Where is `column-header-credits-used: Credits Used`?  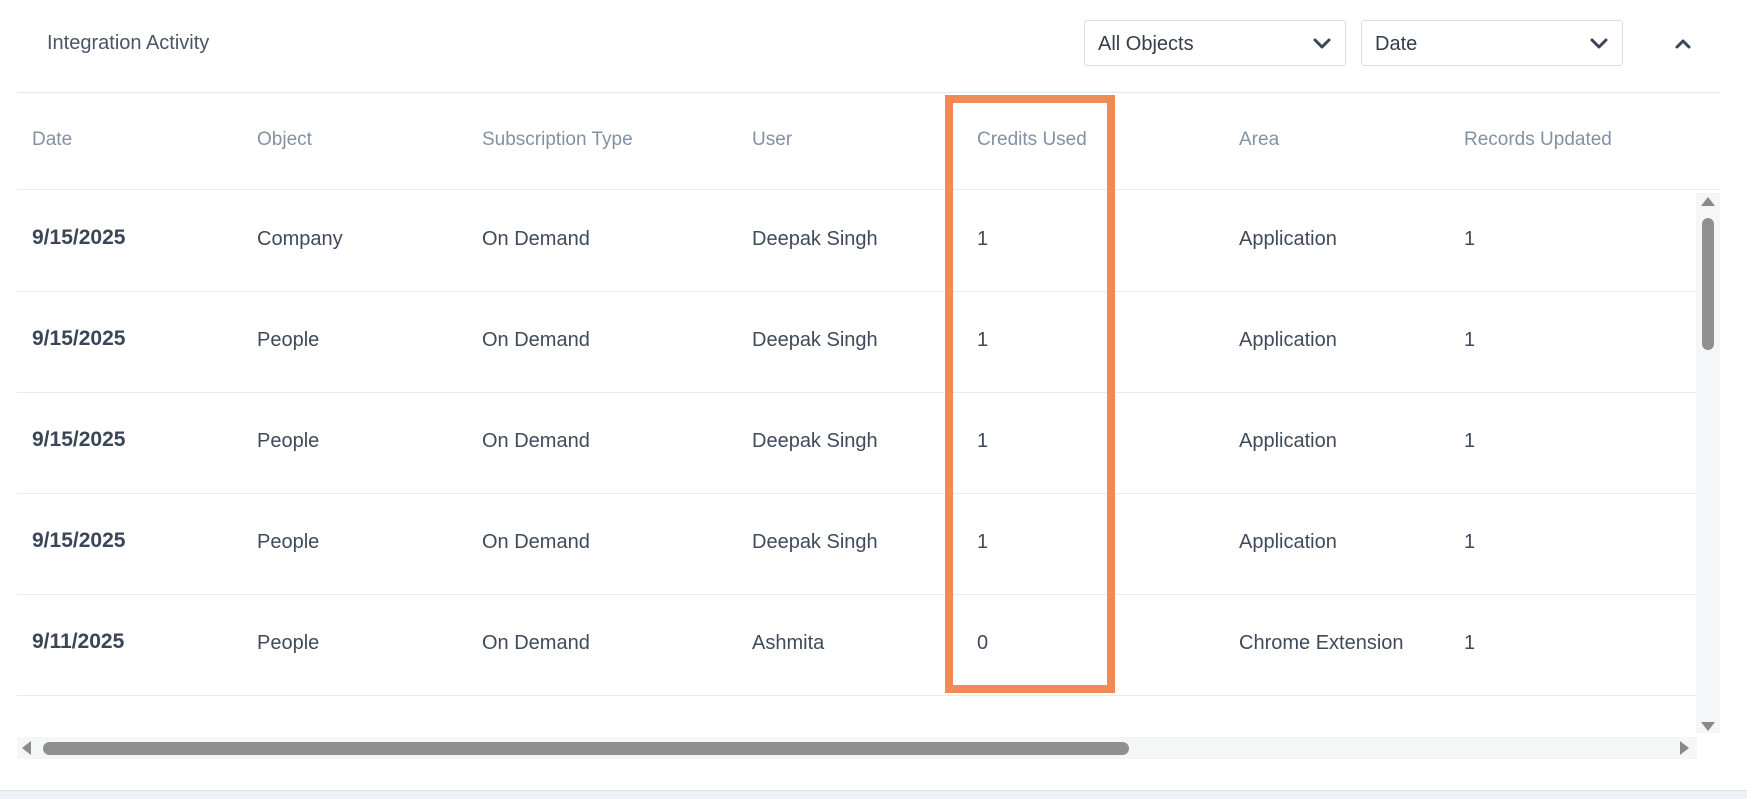
column-header-credits-used: Credits Used is located at coordinates (1032, 140).